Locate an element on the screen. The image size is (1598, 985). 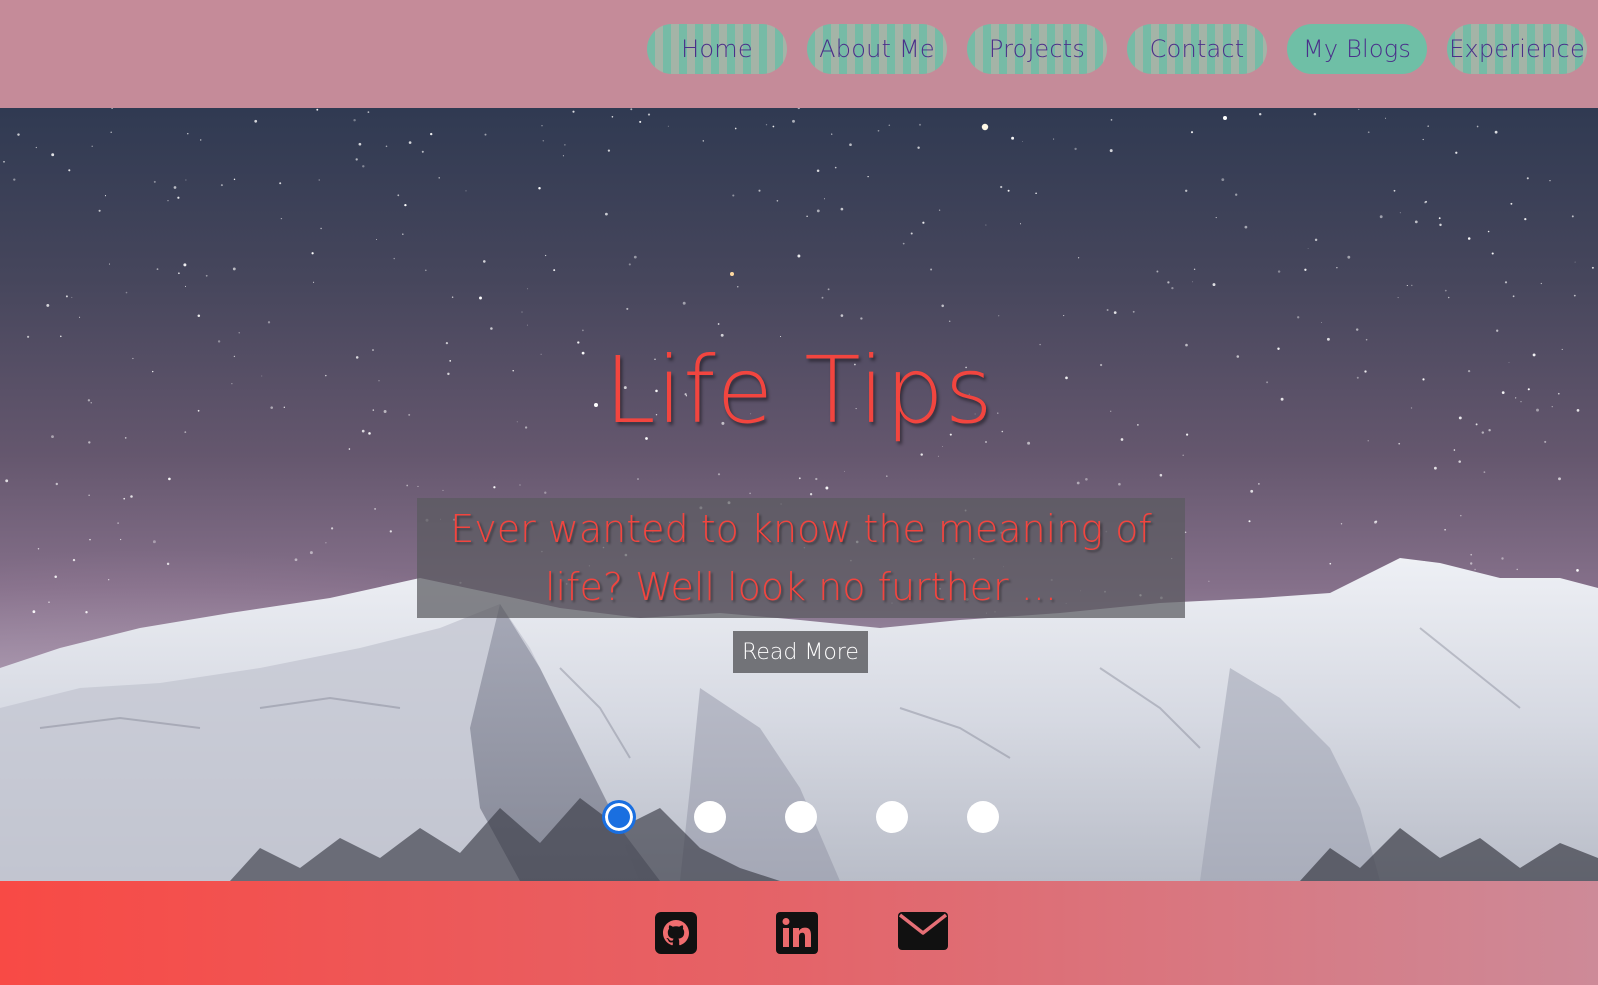
footer is located at coordinates (799, 933).